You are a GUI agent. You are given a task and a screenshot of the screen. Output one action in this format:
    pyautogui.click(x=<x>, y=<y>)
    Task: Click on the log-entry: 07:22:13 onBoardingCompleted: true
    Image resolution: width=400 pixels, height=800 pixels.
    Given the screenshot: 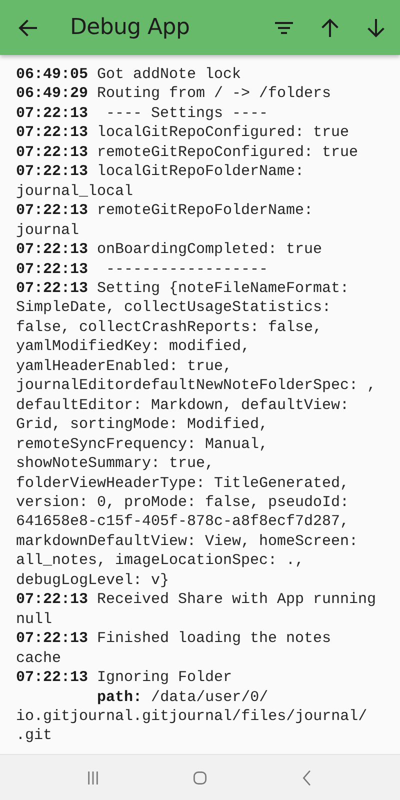 What is the action you would take?
    pyautogui.click(x=170, y=250)
    